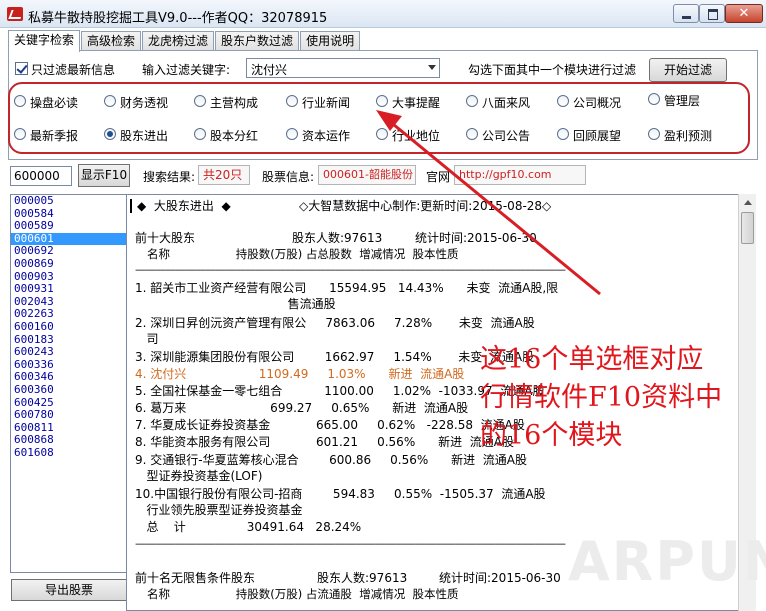 Image resolution: width=766 pixels, height=611 pixels. I want to click on table-row: 6. 葛万来 699.27 0.65% 新进 流通A股, so click(302, 408).